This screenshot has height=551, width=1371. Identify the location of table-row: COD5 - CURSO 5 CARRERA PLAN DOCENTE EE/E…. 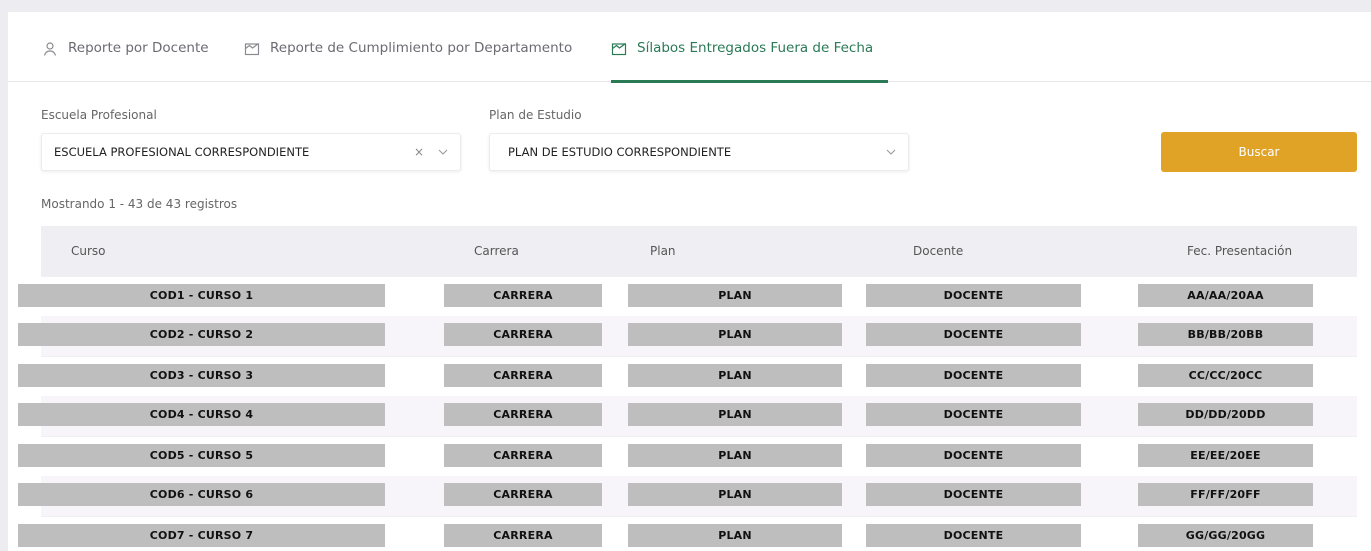
(687, 456).